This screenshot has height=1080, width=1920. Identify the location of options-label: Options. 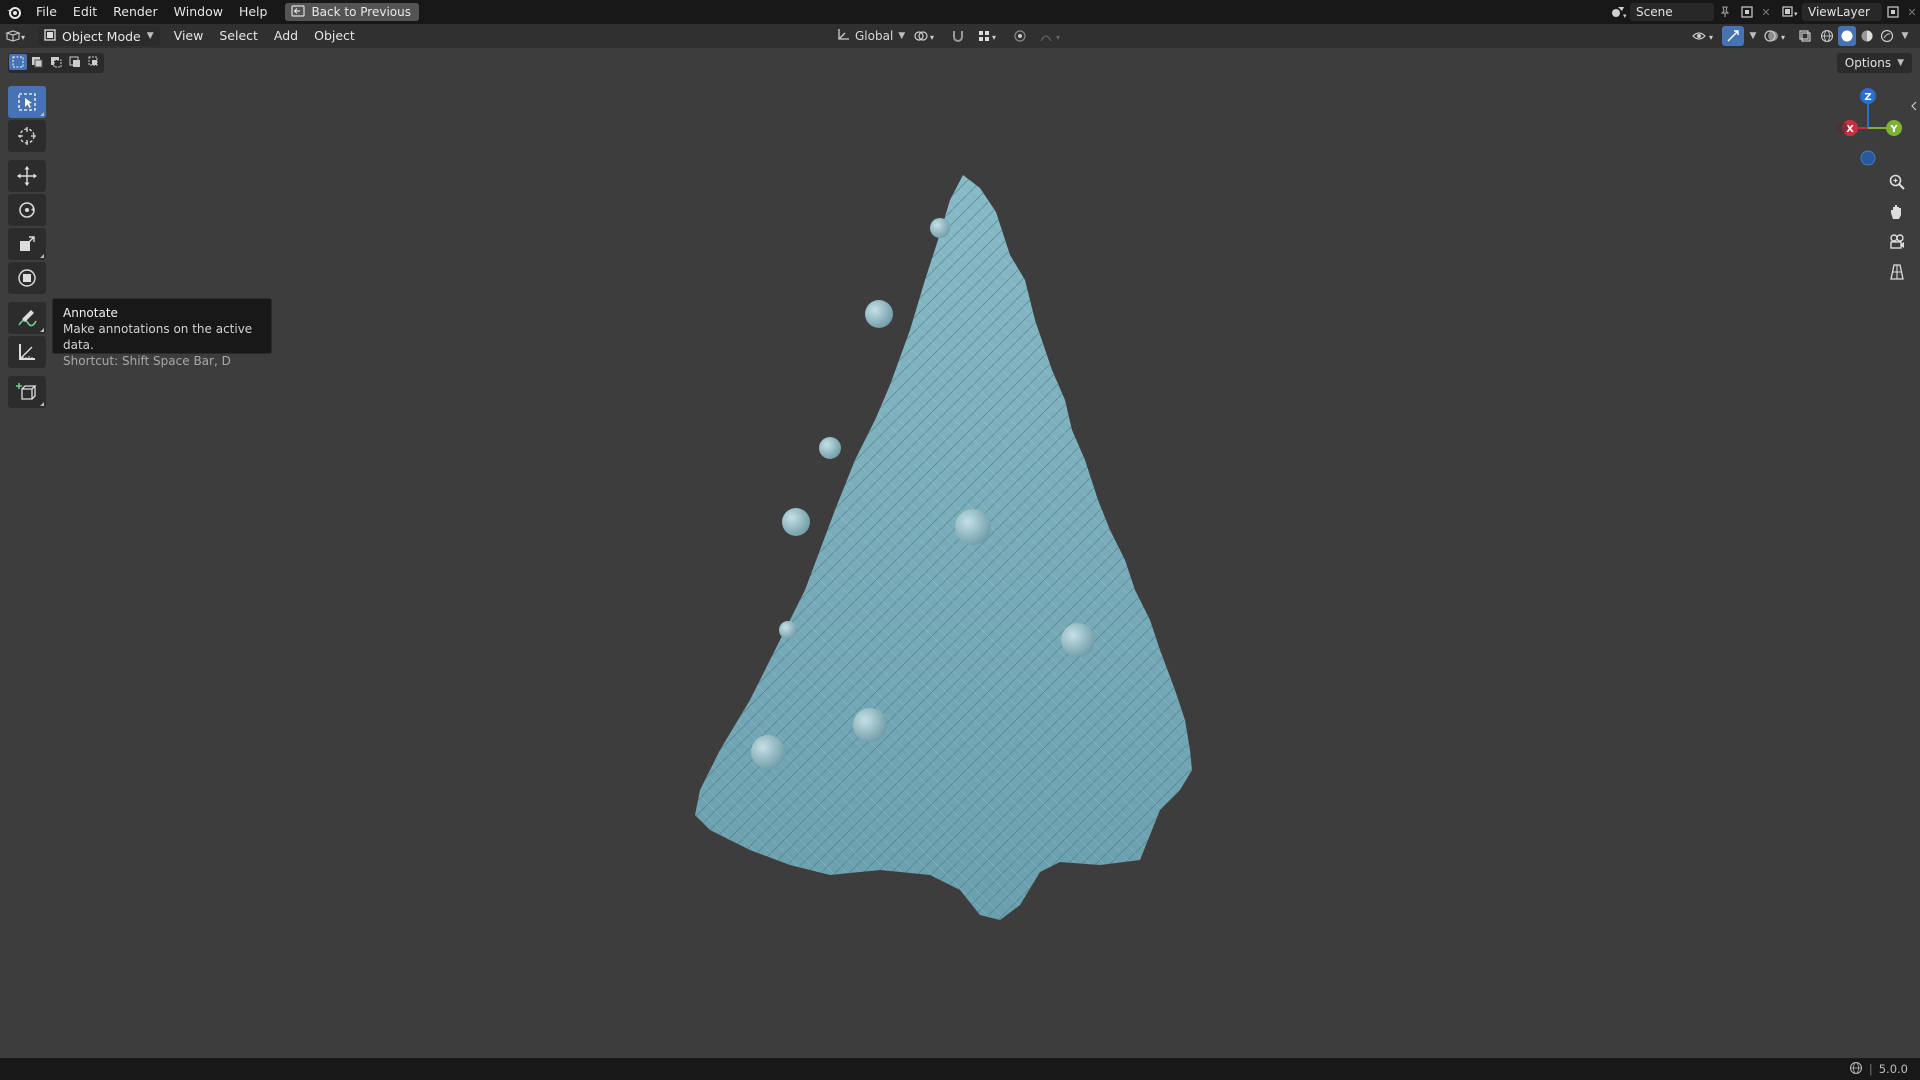
(1868, 63).